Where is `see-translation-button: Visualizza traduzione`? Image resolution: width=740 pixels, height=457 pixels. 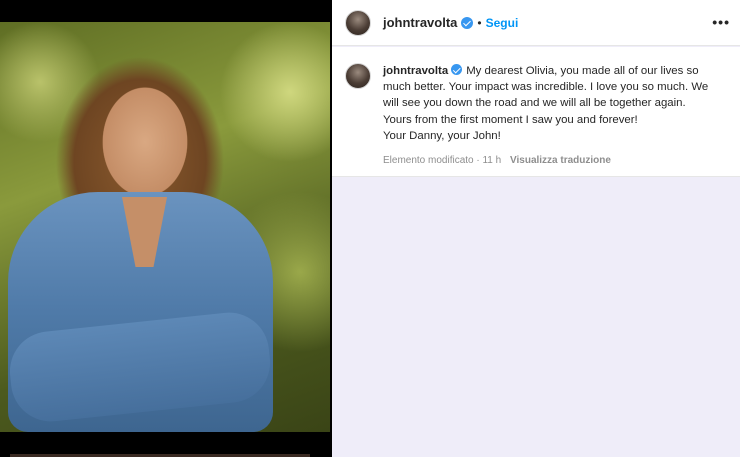 see-translation-button: Visualizza traduzione is located at coordinates (560, 160).